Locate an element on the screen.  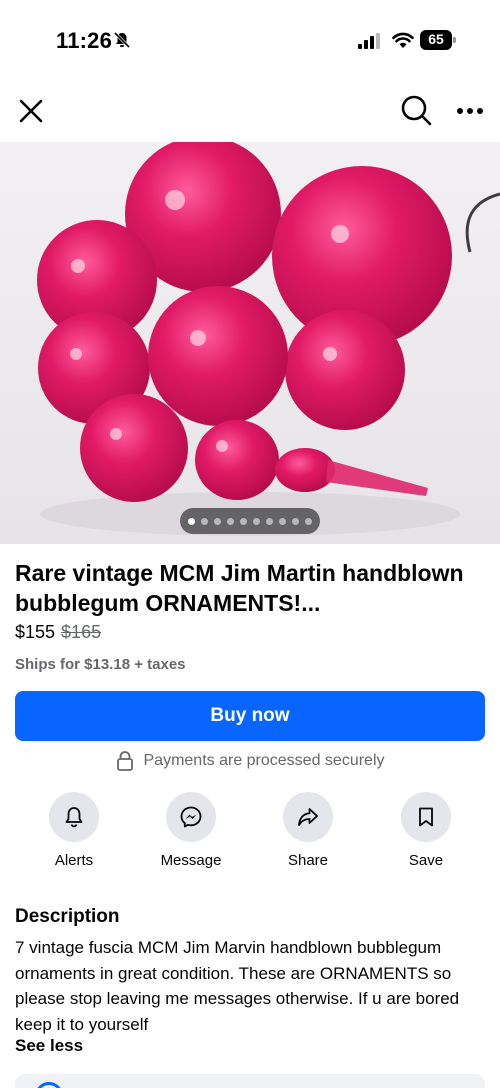
share-button: Share is located at coordinates (308, 830).